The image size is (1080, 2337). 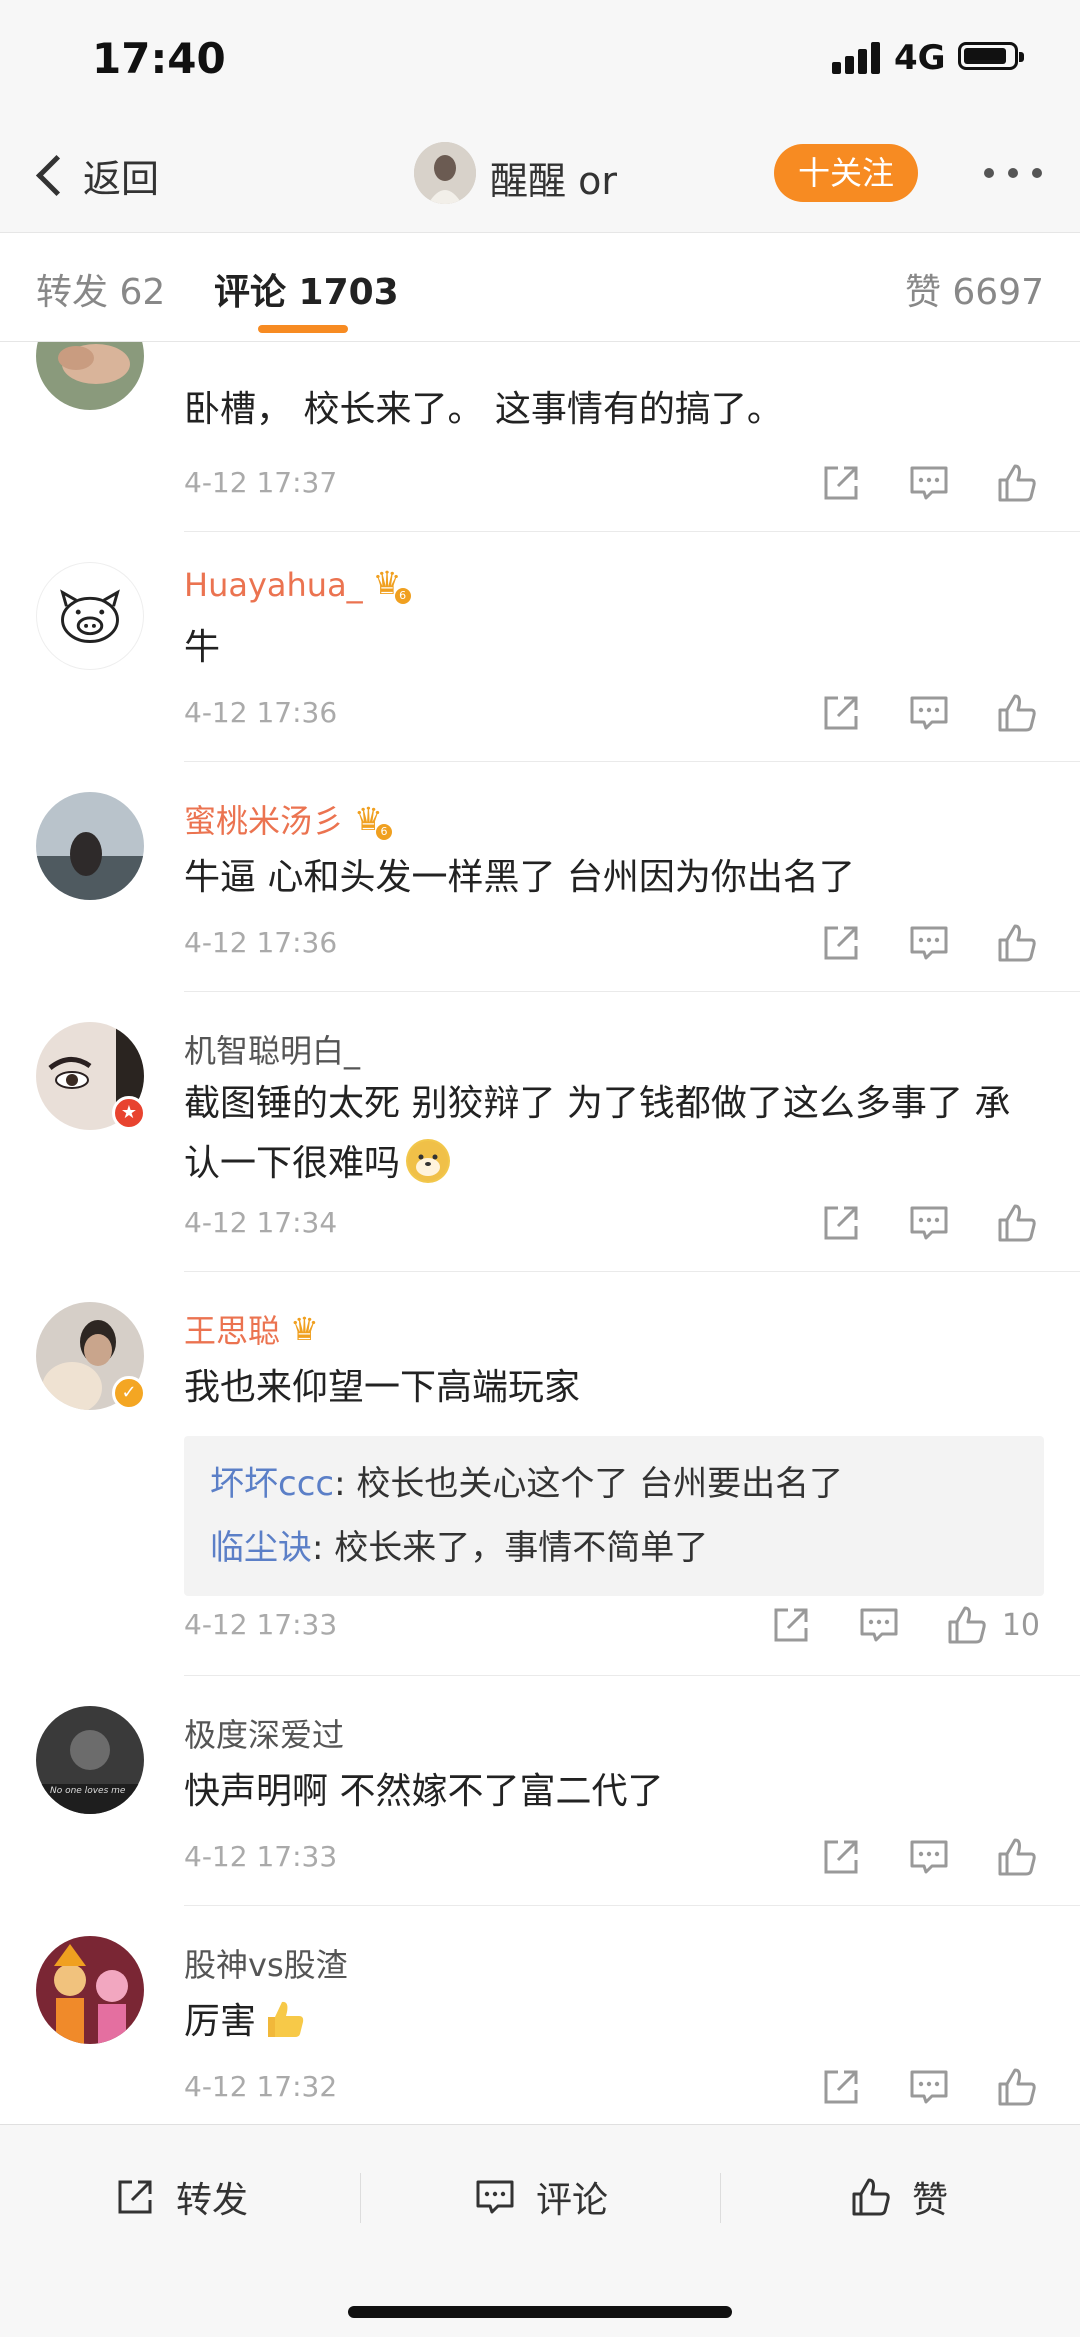 What do you see at coordinates (261, 1222) in the screenshot?
I see `comment-time: 4-12 17:34` at bounding box center [261, 1222].